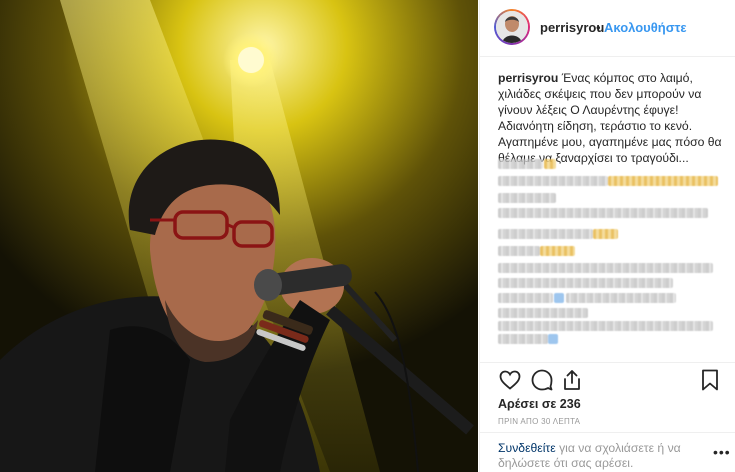  I want to click on post-header: perrisyrou • Ακολουθήστε, so click(607, 28).